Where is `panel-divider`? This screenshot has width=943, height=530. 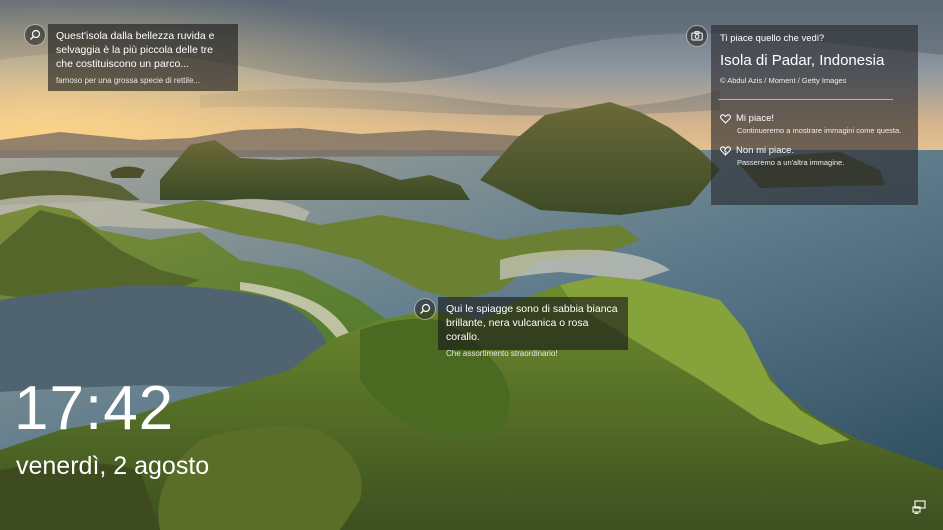 panel-divider is located at coordinates (805, 99).